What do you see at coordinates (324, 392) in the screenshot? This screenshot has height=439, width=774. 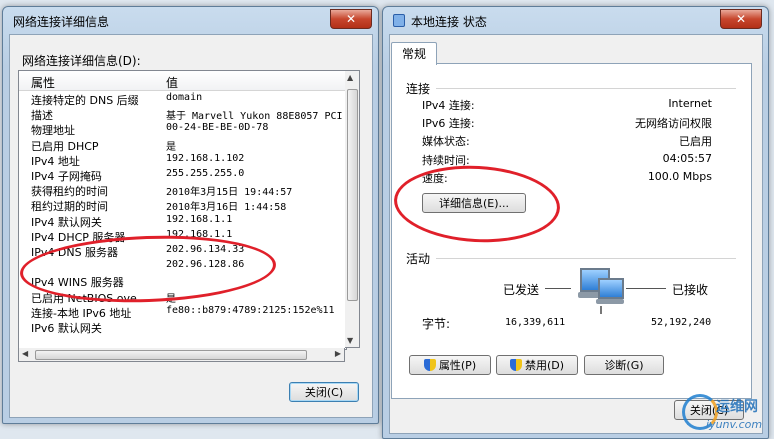 I see `left-close-button: 关闭(C)` at bounding box center [324, 392].